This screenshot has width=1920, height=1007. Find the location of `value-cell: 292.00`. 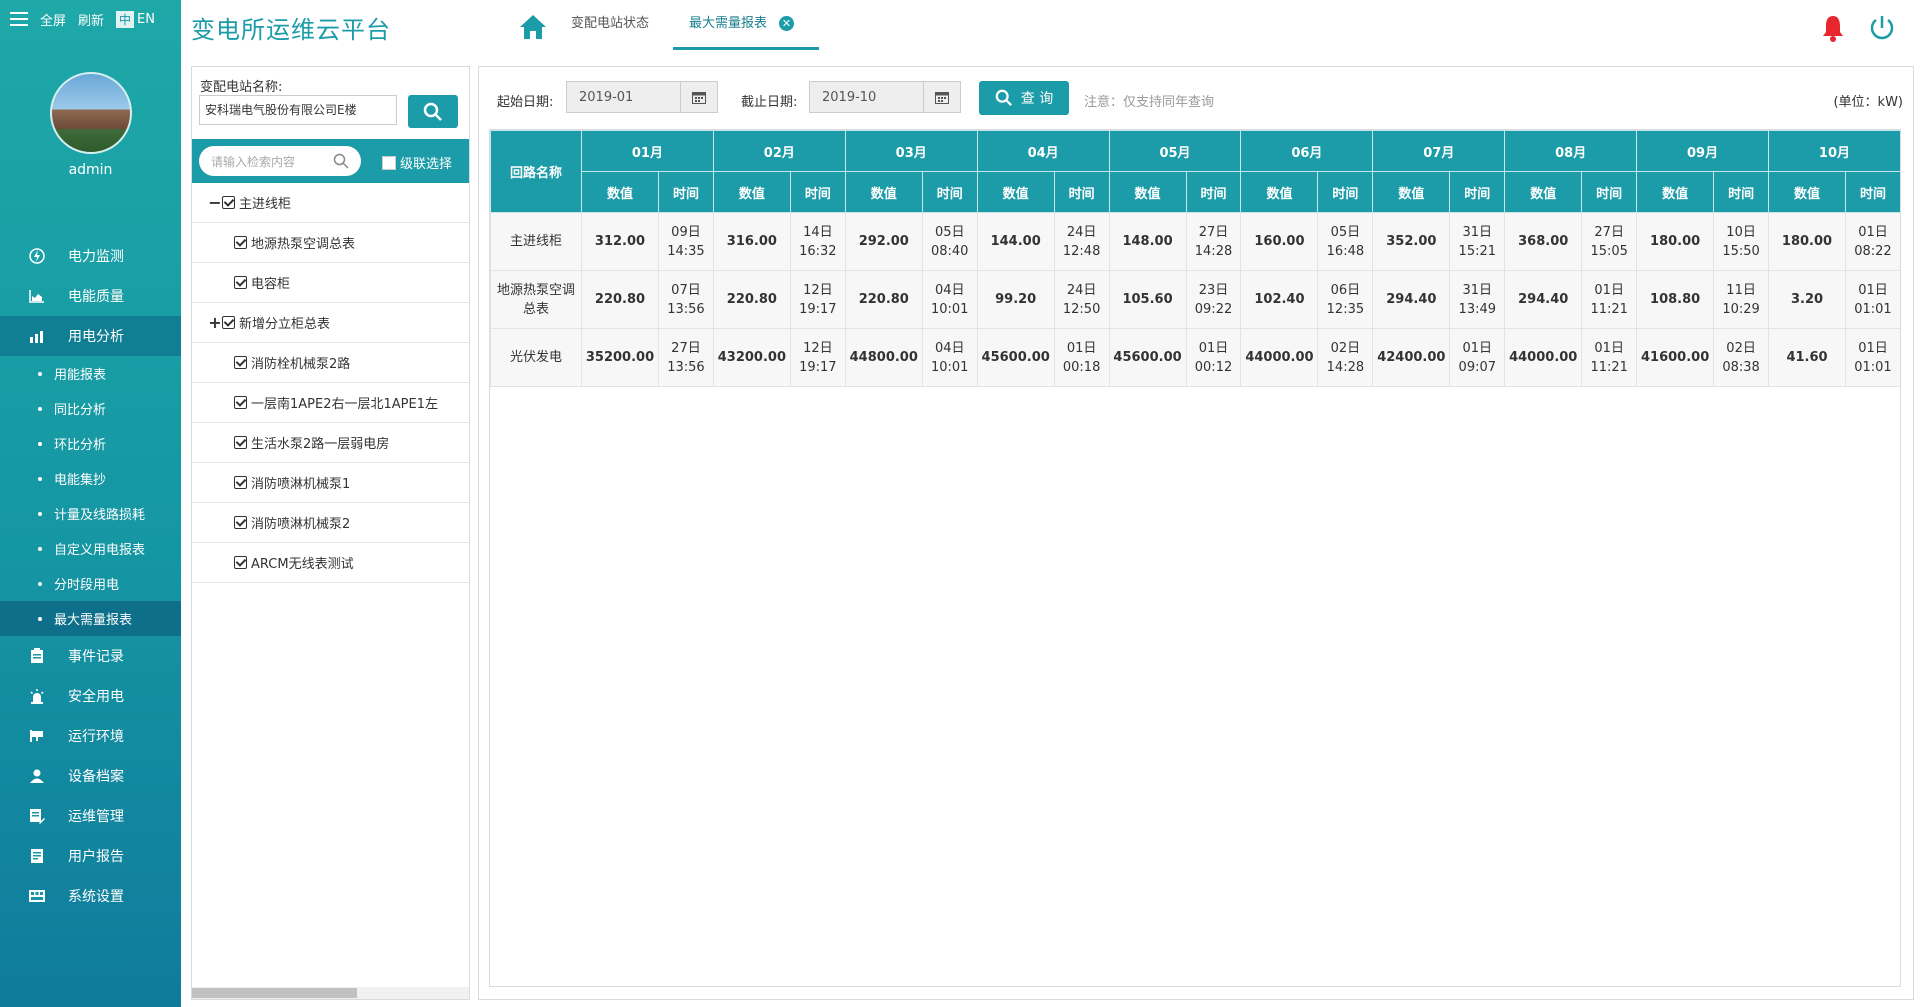

value-cell: 292.00 is located at coordinates (883, 241).